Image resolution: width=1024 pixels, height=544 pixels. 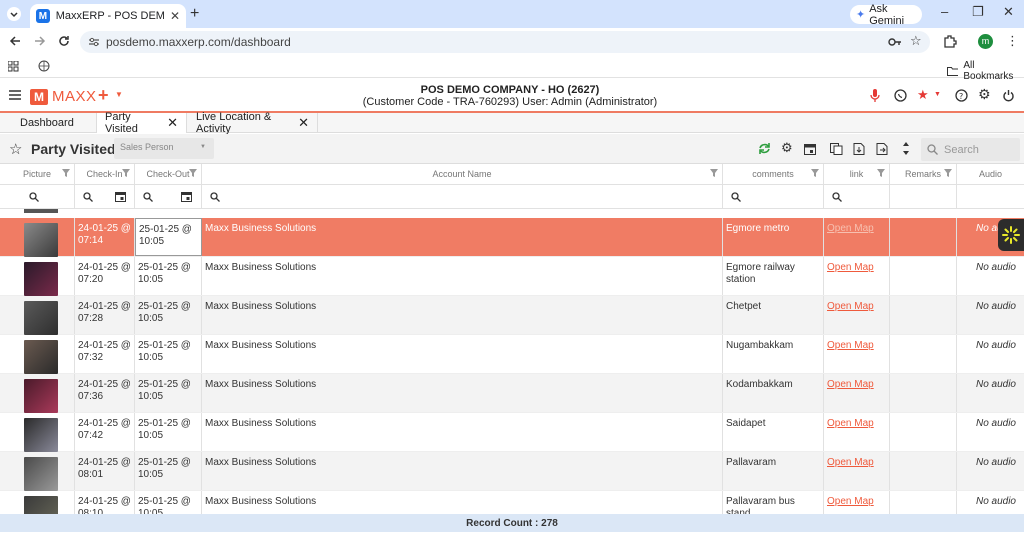 I want to click on export-file-icon, so click(x=882, y=149).